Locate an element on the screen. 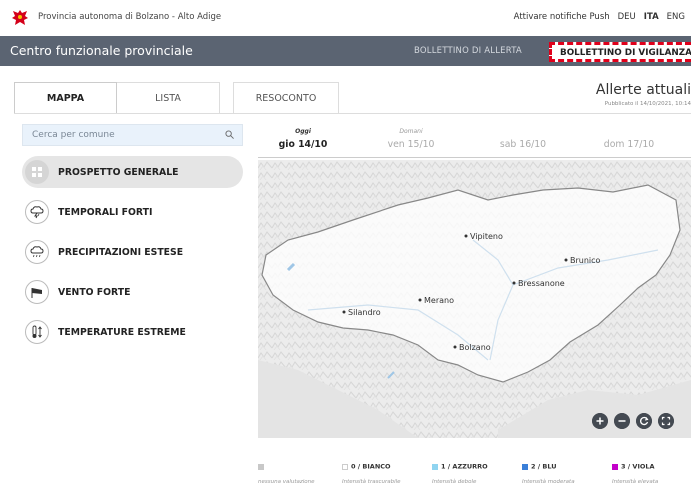 This screenshot has height=492, width=691. day-top-label: Oggi is located at coordinates (303, 131).